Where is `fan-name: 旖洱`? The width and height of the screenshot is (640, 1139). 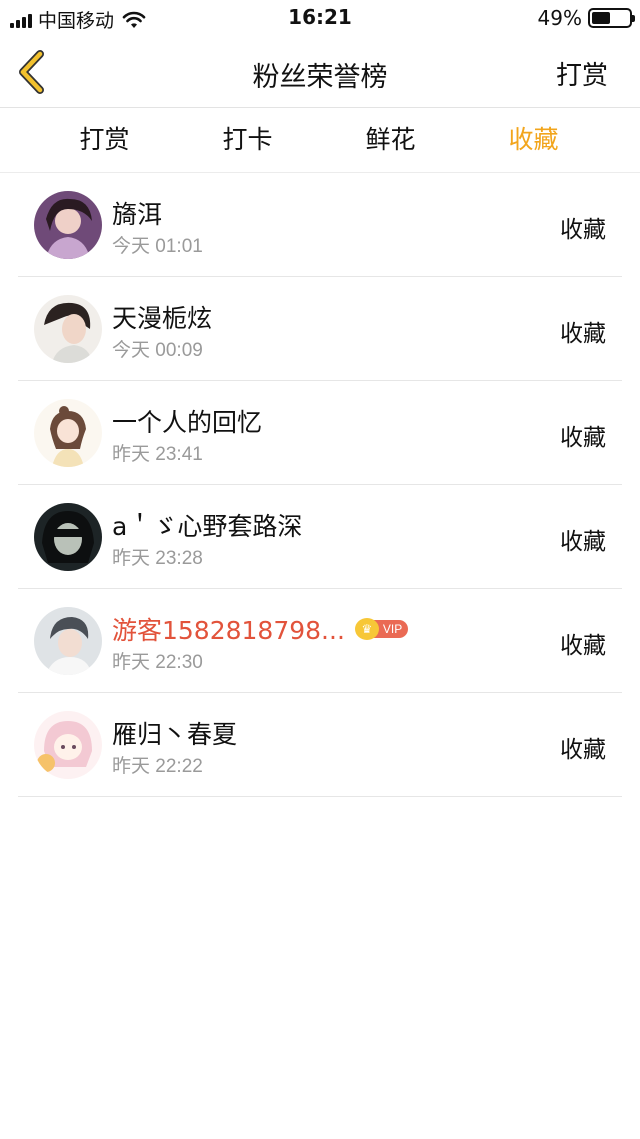
fan-name: 旖洱 is located at coordinates (137, 214).